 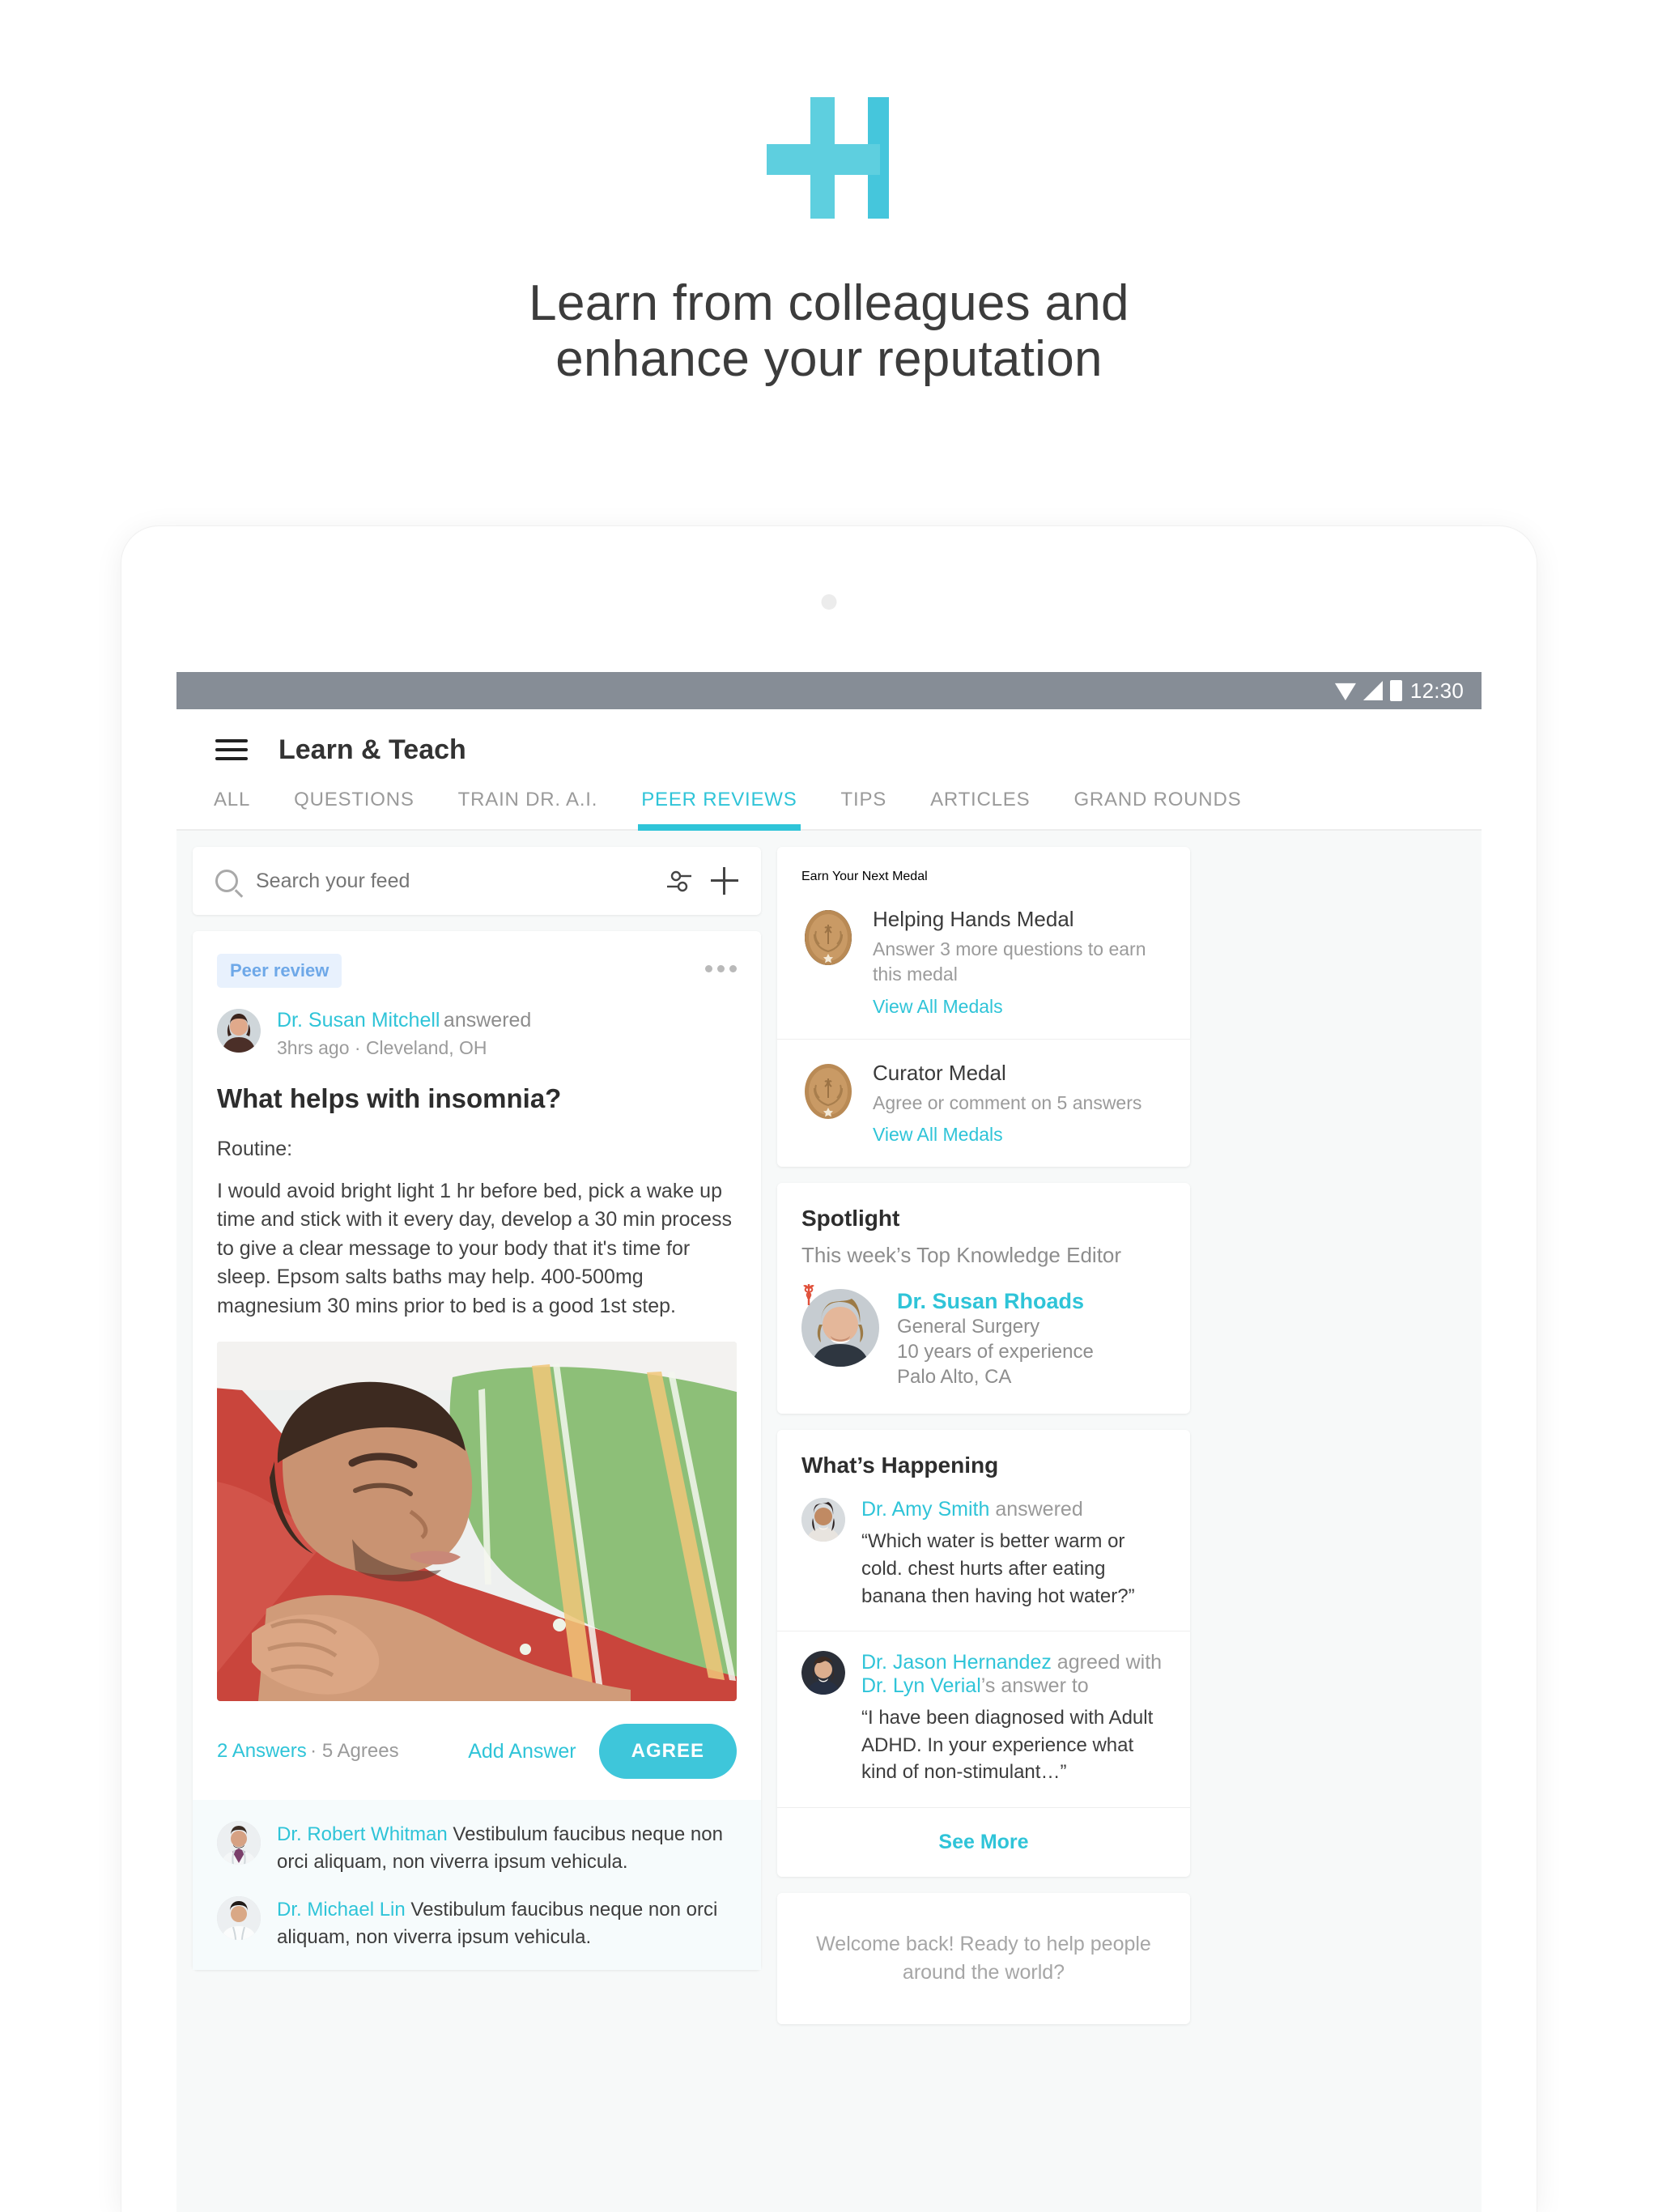 What do you see at coordinates (808, 1294) in the screenshot?
I see `caduceus-icon` at bounding box center [808, 1294].